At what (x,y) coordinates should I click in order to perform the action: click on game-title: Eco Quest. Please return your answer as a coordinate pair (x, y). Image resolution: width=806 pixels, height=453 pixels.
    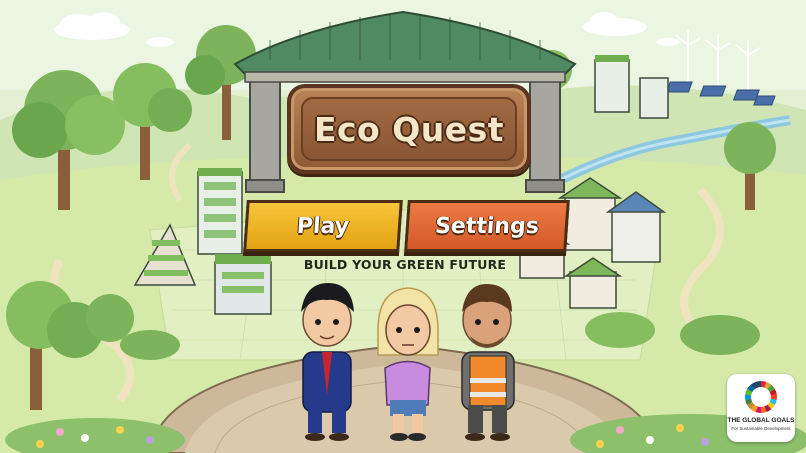
    Looking at the image, I should click on (409, 129).